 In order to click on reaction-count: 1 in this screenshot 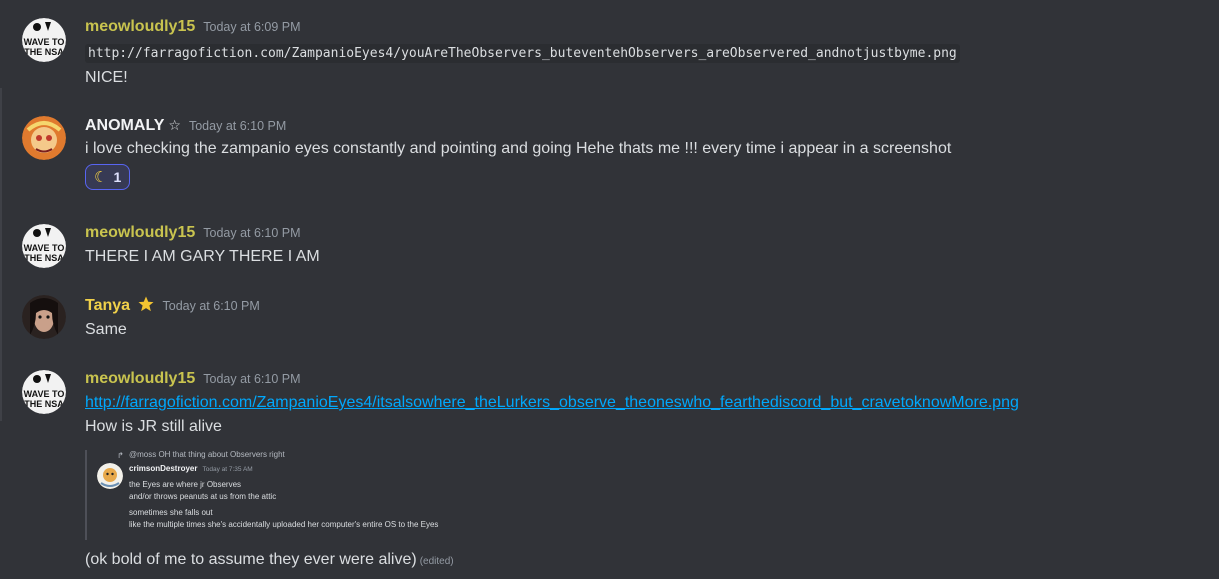, I will do `click(117, 177)`.